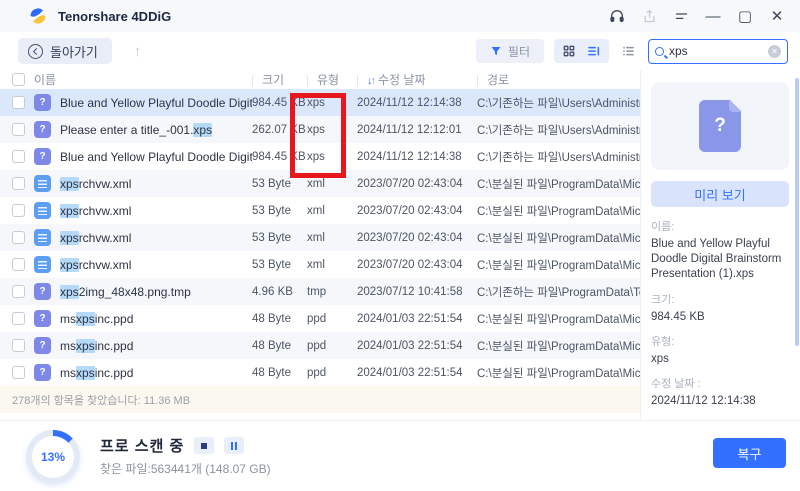 This screenshot has width=800, height=491. I want to click on clear-search-icon, so click(774, 51).